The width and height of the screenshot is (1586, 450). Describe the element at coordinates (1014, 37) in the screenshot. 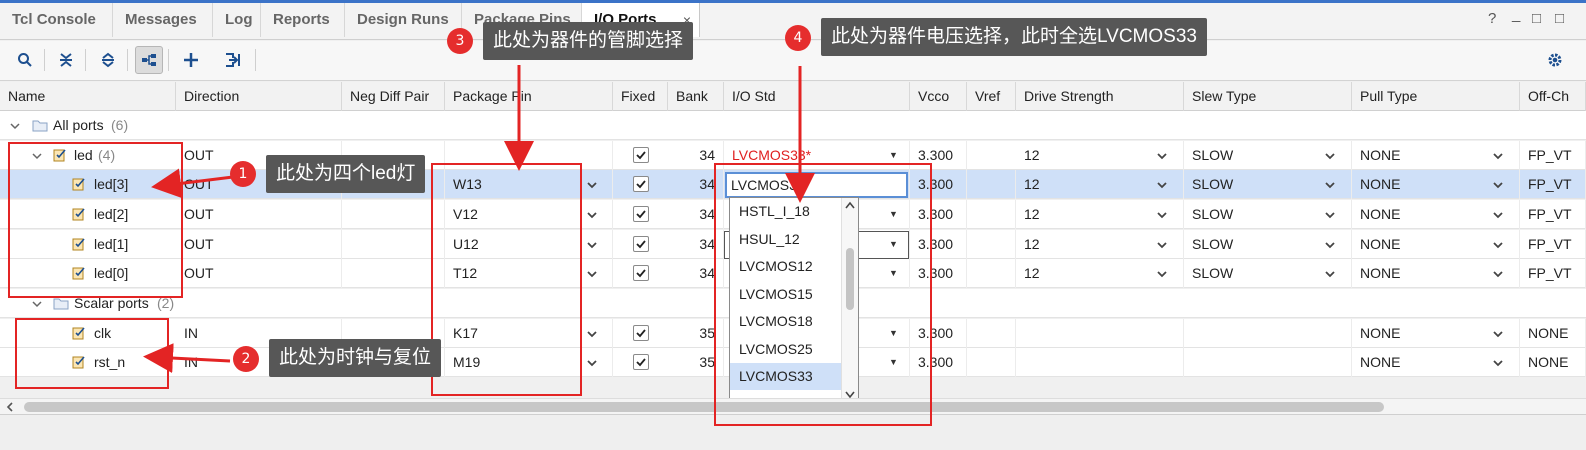

I see `annotation-callout-4: 此处为器件电压选择，此时全选LVCMOS33` at that location.